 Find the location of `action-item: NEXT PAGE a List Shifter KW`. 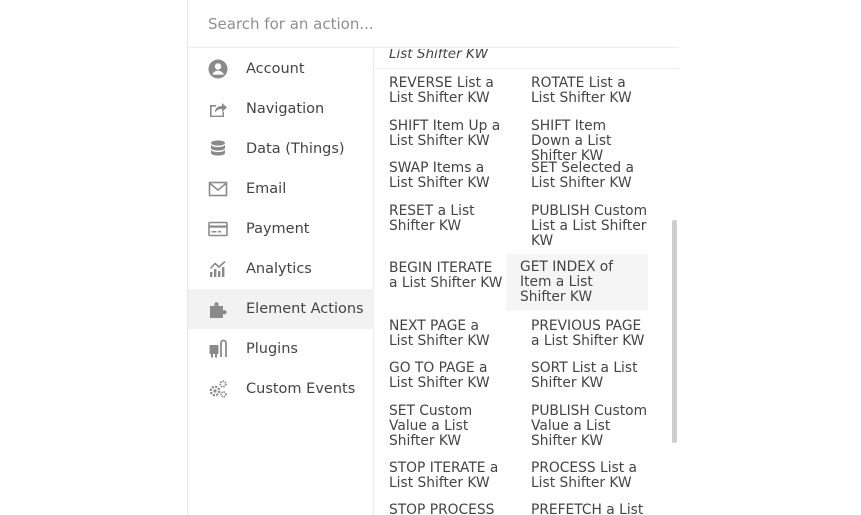

action-item: NEXT PAGE a List Shifter KW is located at coordinates (446, 334).